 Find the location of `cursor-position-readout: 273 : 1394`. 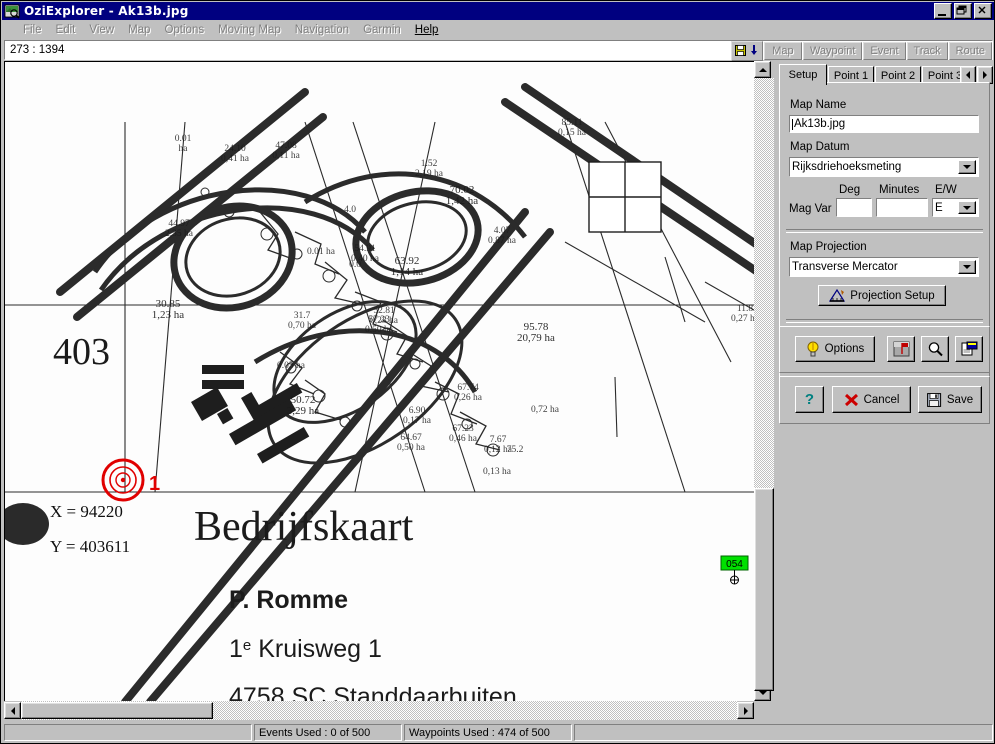

cursor-position-readout: 273 : 1394 is located at coordinates (37, 50).